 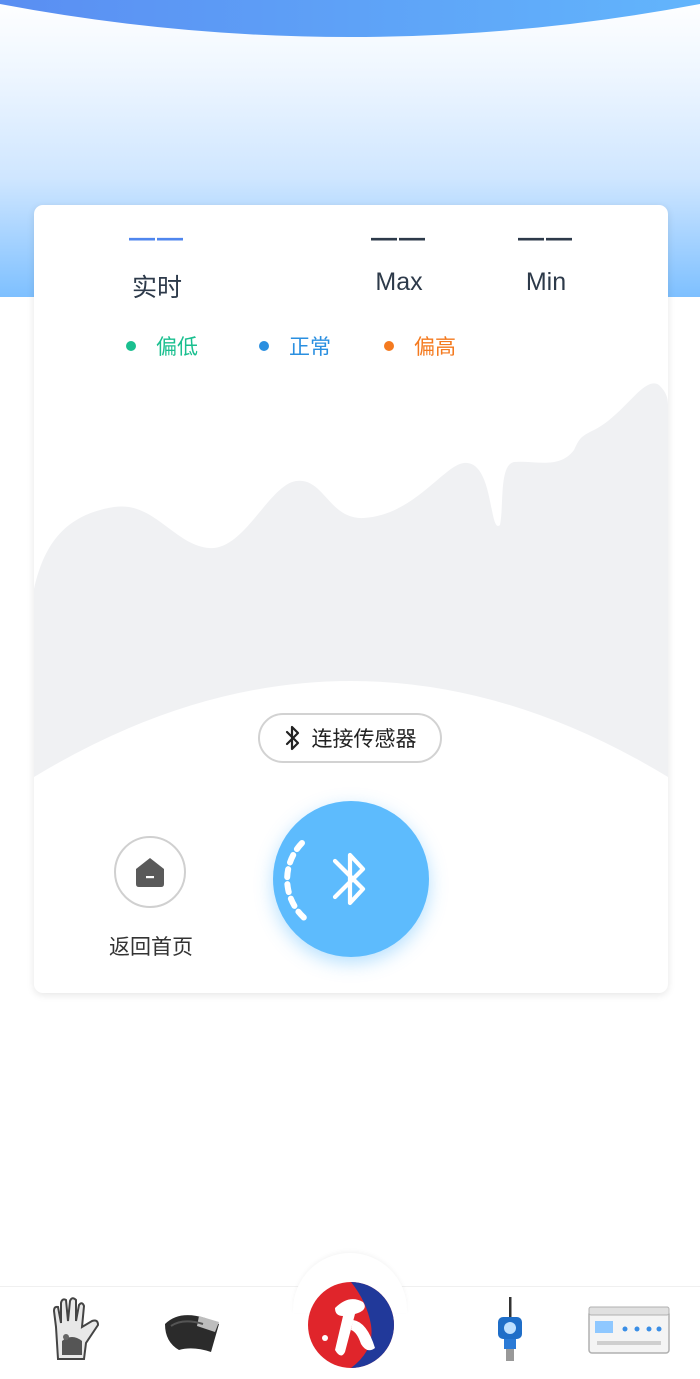 I want to click on bluetooth-scan-button, so click(x=351, y=879).